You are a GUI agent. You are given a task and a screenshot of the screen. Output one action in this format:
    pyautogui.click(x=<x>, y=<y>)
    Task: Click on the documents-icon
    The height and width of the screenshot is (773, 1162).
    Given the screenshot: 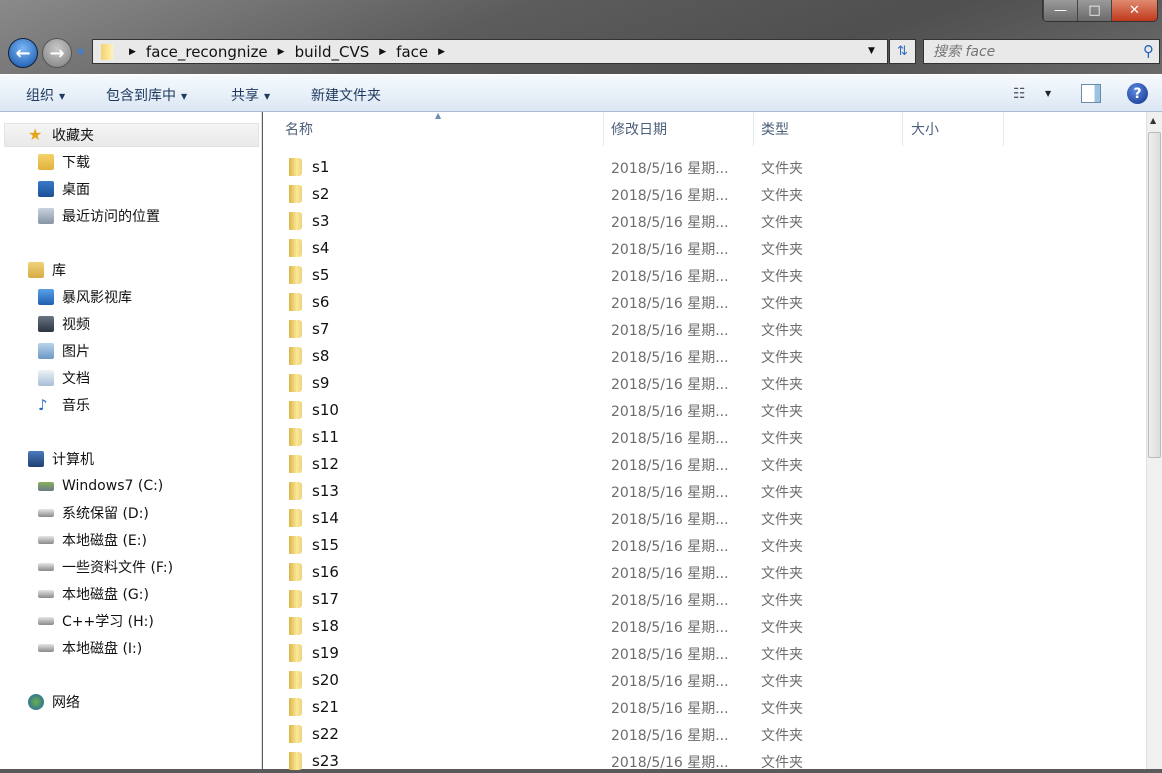 What is the action you would take?
    pyautogui.click(x=46, y=378)
    